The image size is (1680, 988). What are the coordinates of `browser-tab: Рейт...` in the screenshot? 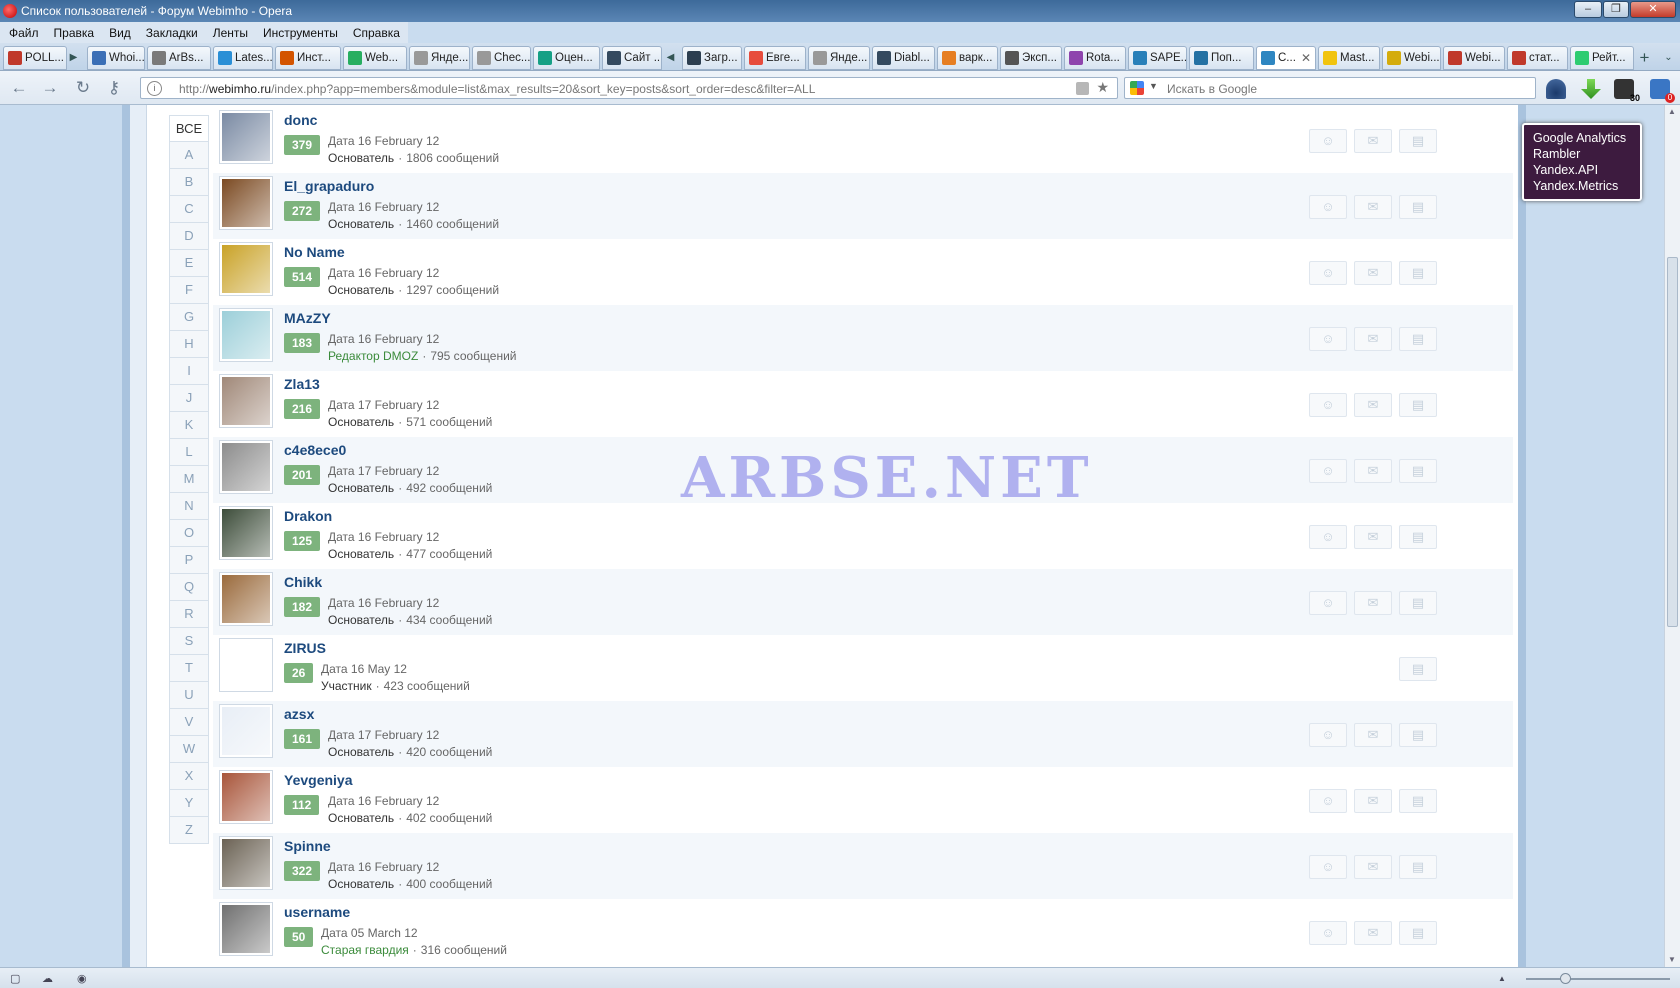 It's located at (1602, 58).